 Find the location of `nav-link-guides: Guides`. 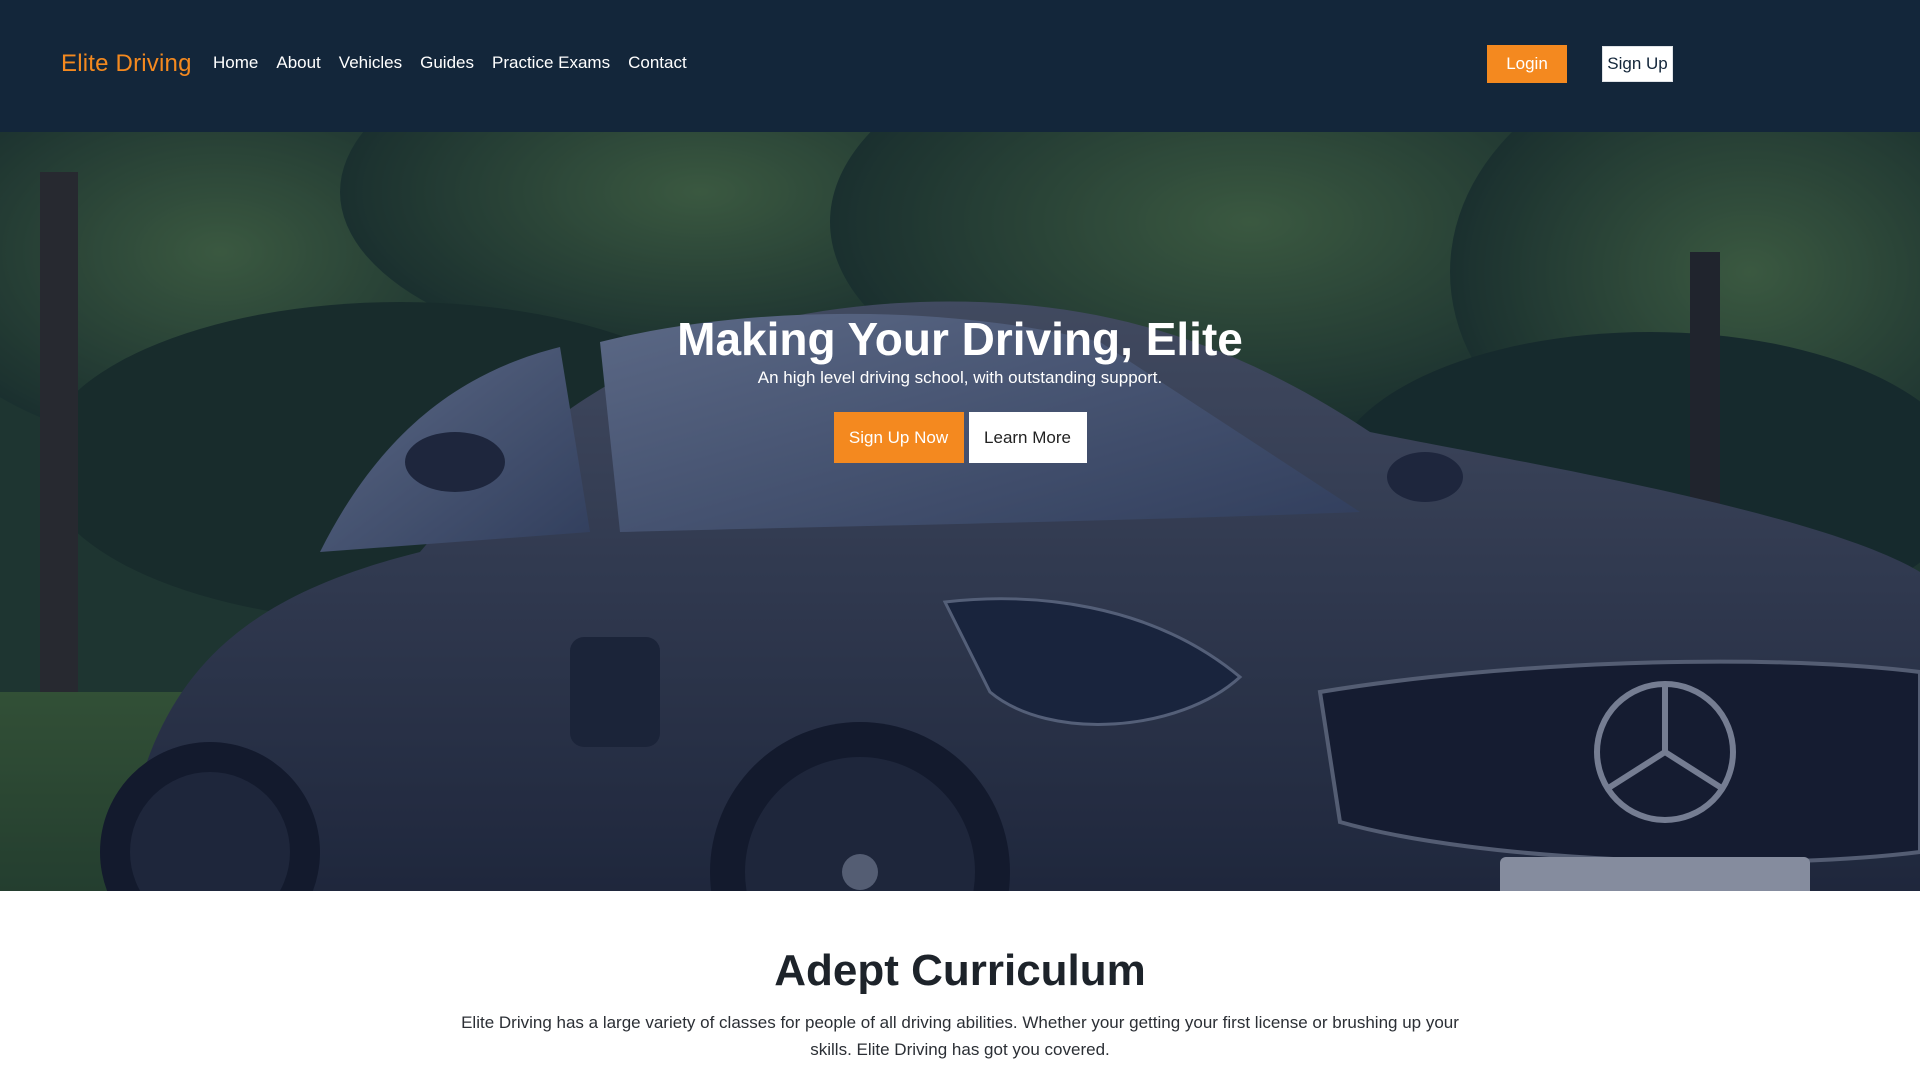

nav-link-guides: Guides is located at coordinates (447, 62).